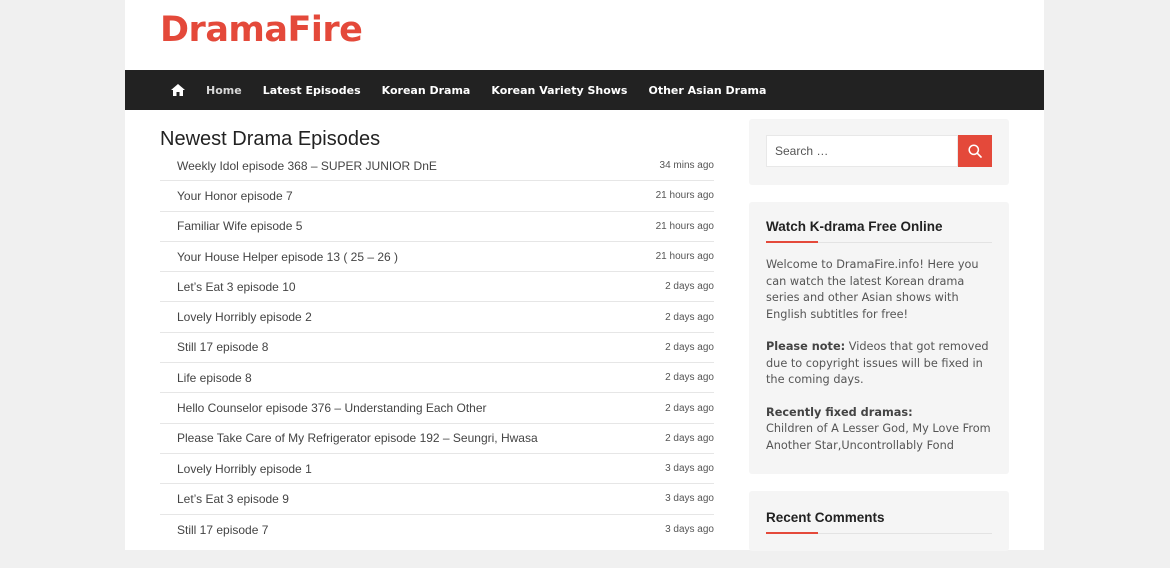 The image size is (1170, 568). I want to click on nav-item-other-asian-drama: Other Asian Drama, so click(707, 90).